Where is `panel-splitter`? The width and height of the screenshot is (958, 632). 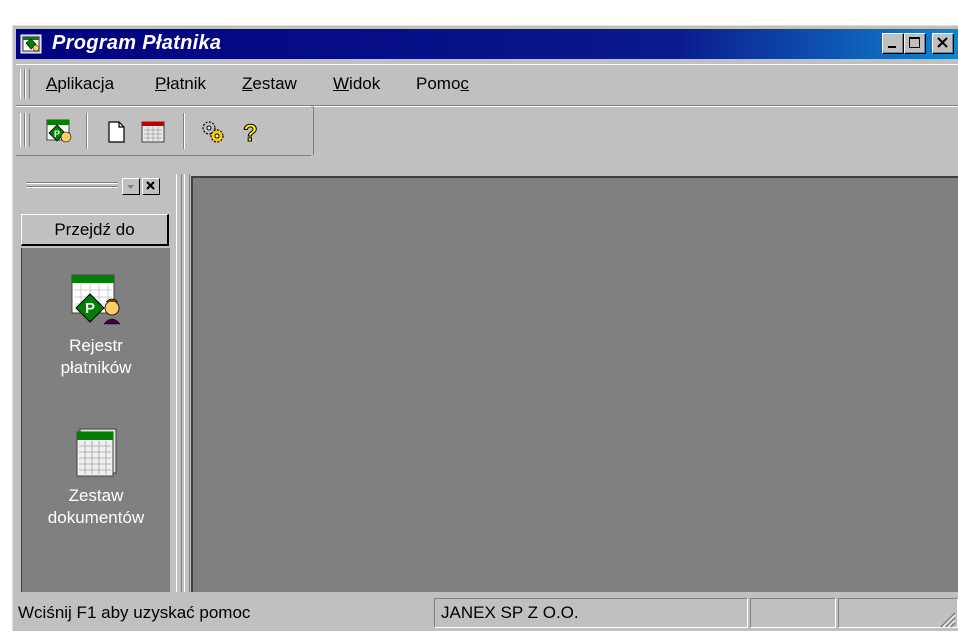
panel-splitter is located at coordinates (183, 383).